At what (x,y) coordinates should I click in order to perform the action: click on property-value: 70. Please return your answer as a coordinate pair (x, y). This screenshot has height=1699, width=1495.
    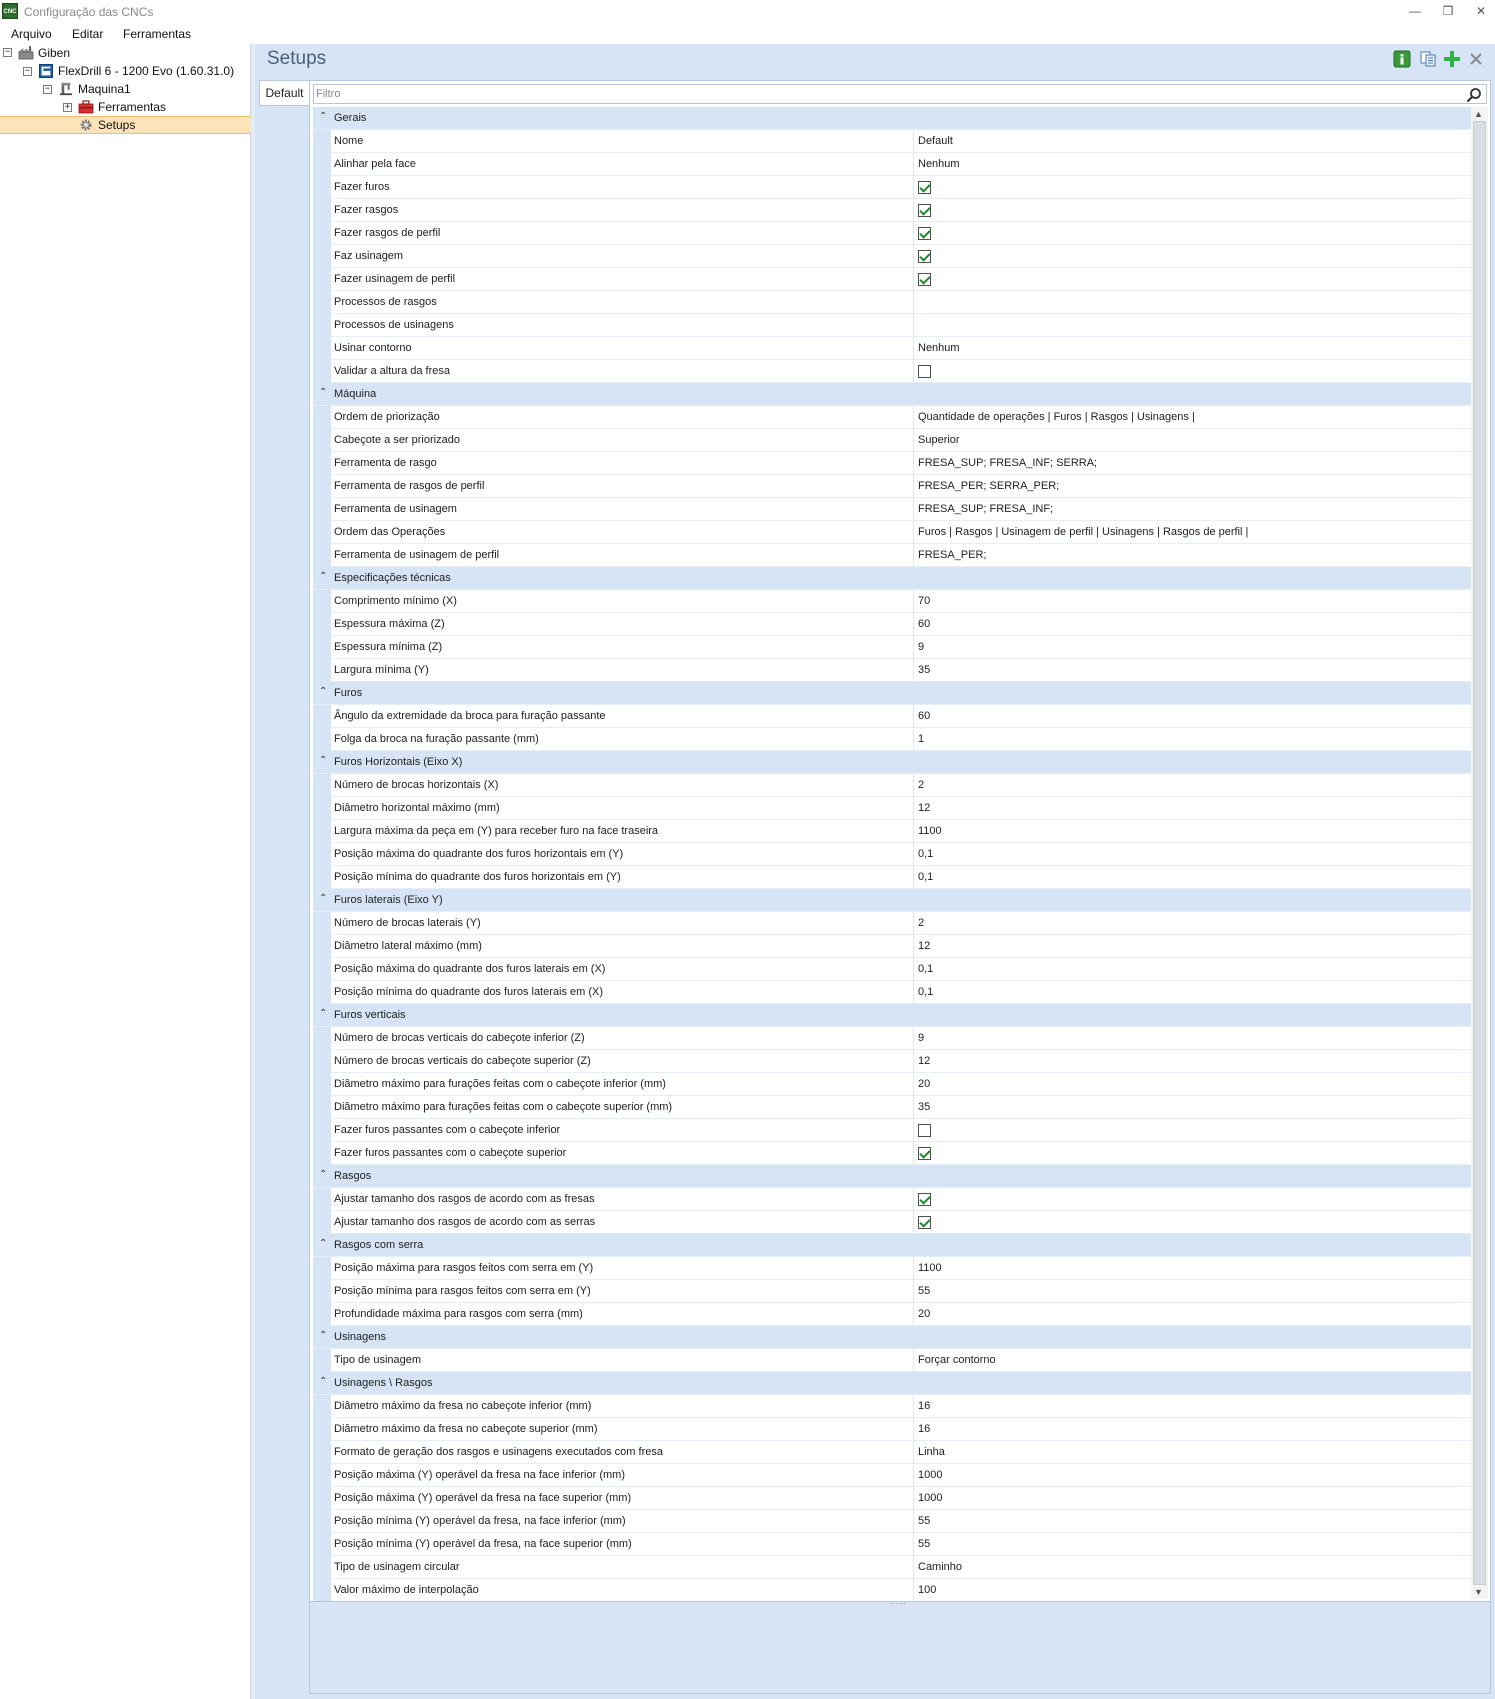
    Looking at the image, I should click on (924, 601).